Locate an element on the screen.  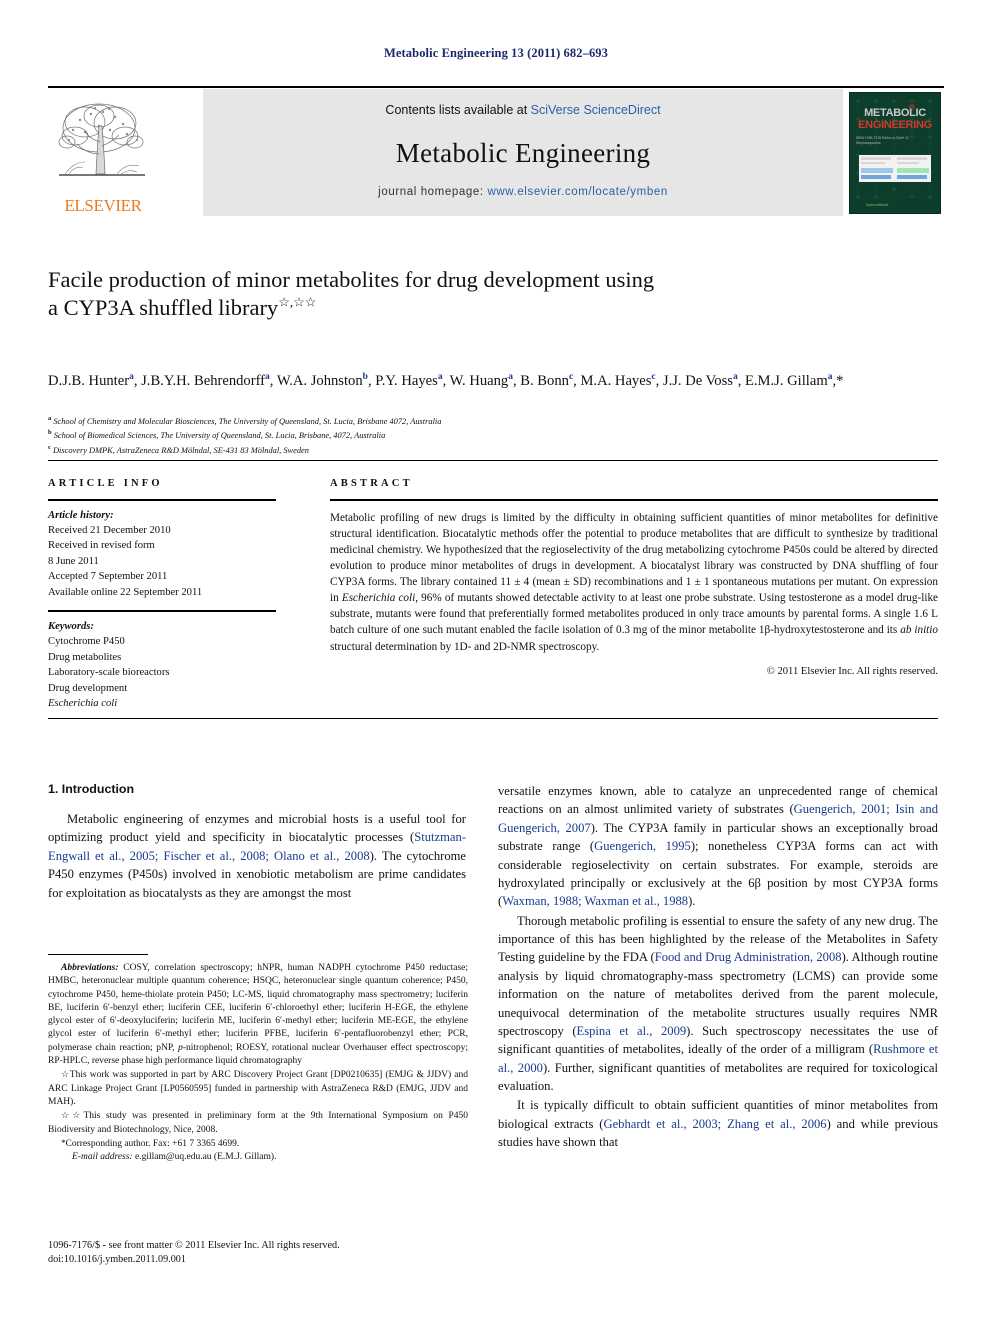
sciencedirect-link: SciVerse ScienceDirect is located at coordinates (596, 110).